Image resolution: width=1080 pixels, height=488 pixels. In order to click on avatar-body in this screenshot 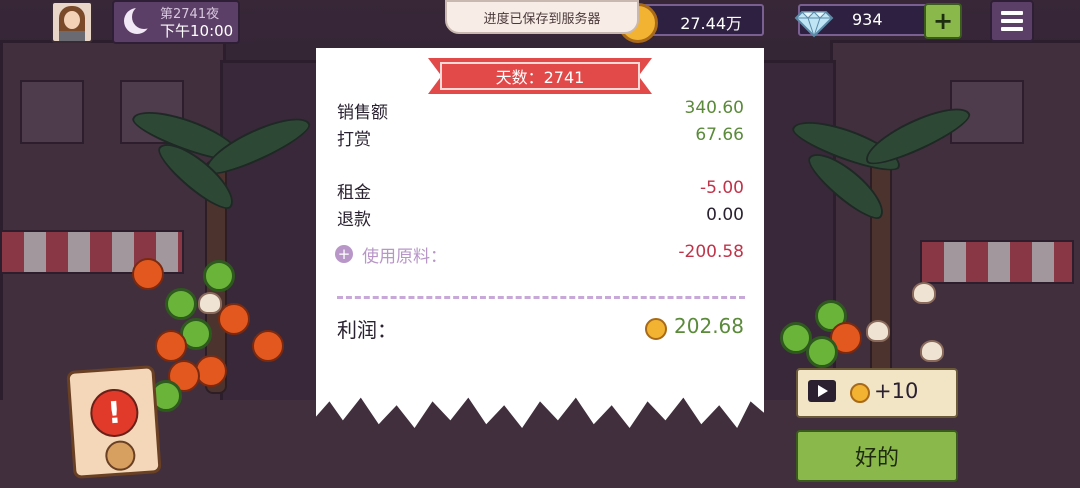, I will do `click(72, 36)`.